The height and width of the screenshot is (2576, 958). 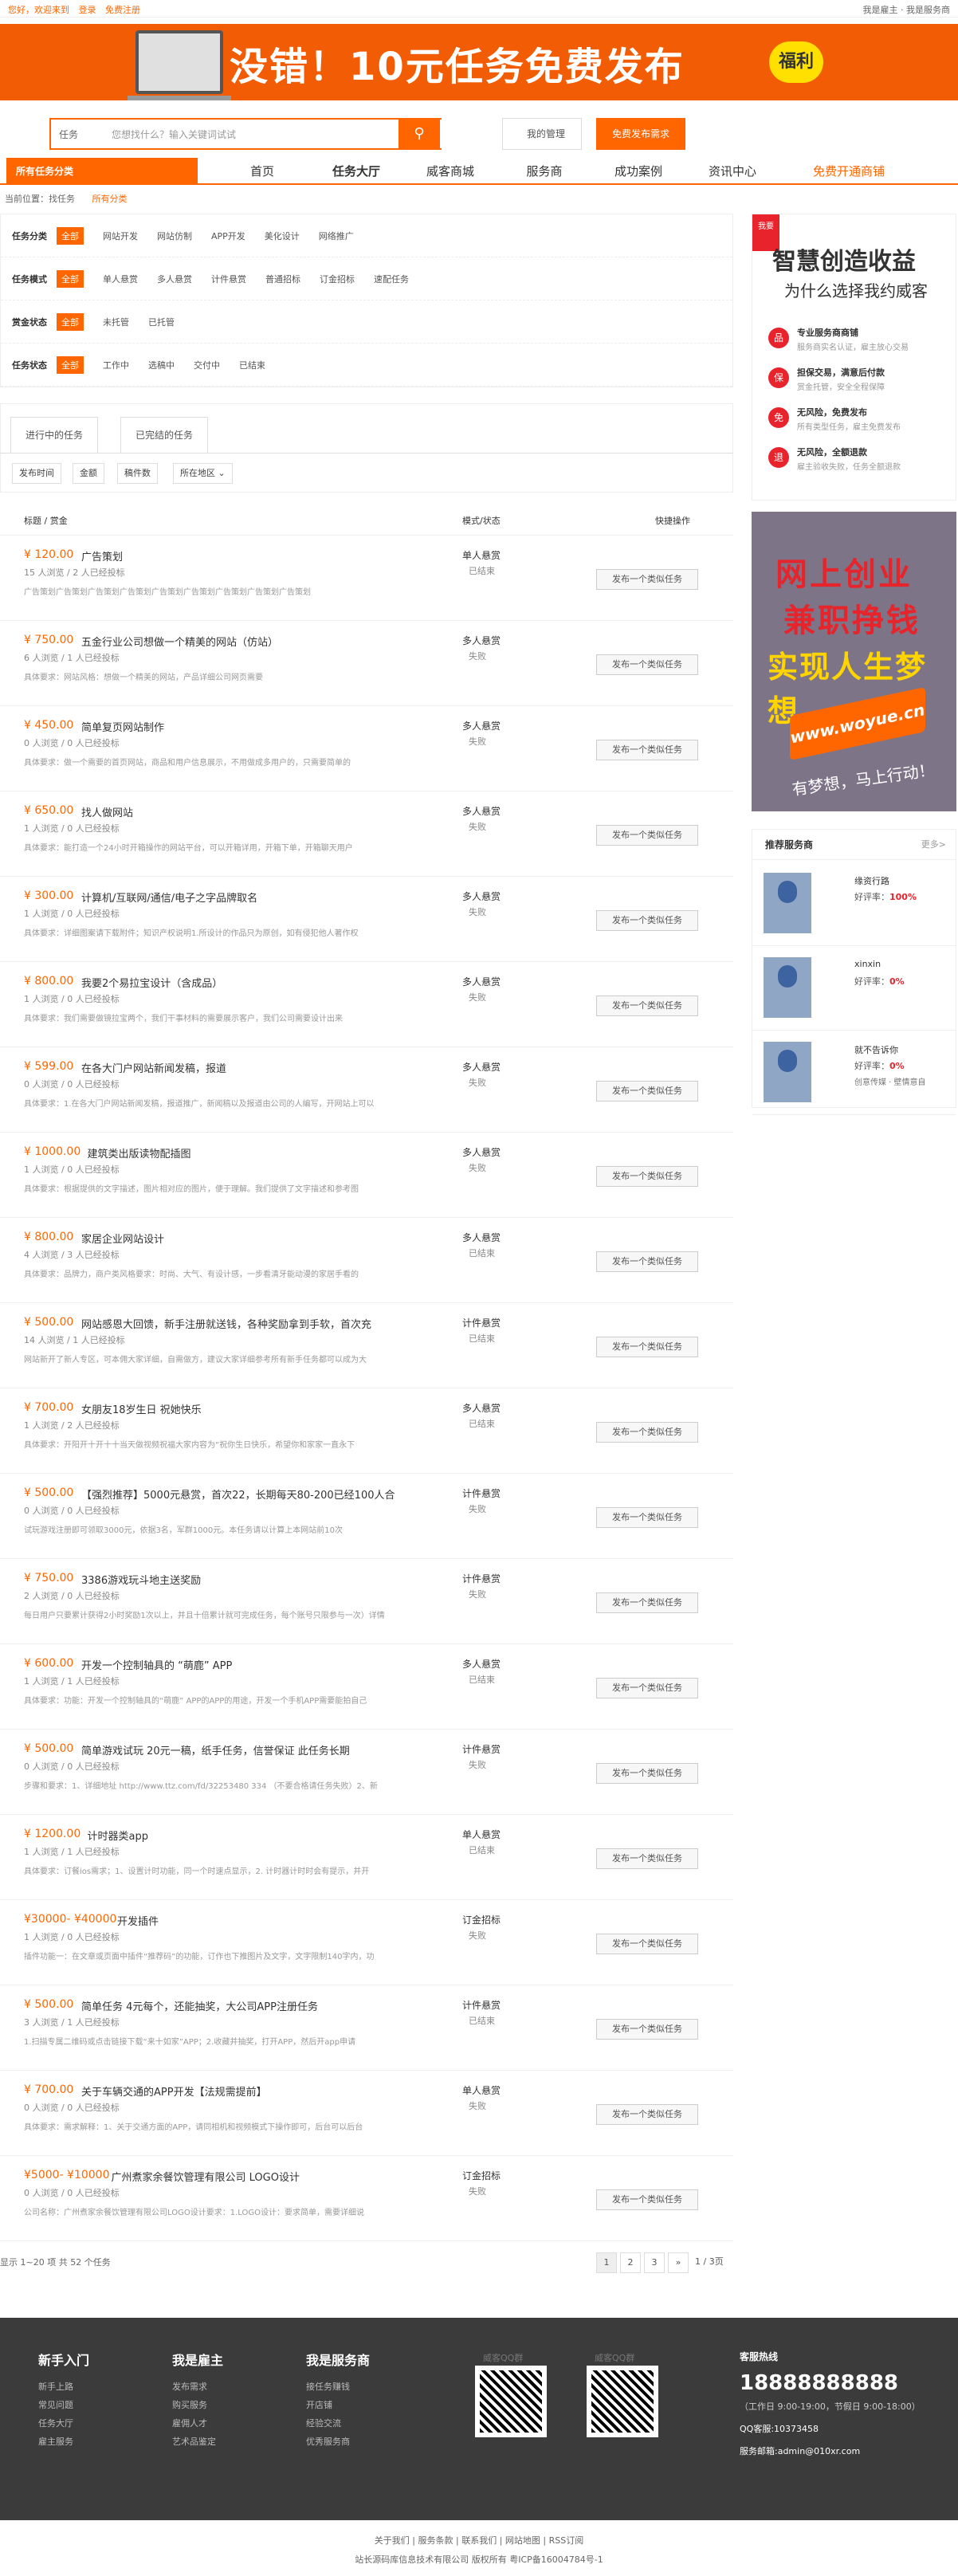 What do you see at coordinates (336, 236) in the screenshot?
I see `filter-option: 网络推广` at bounding box center [336, 236].